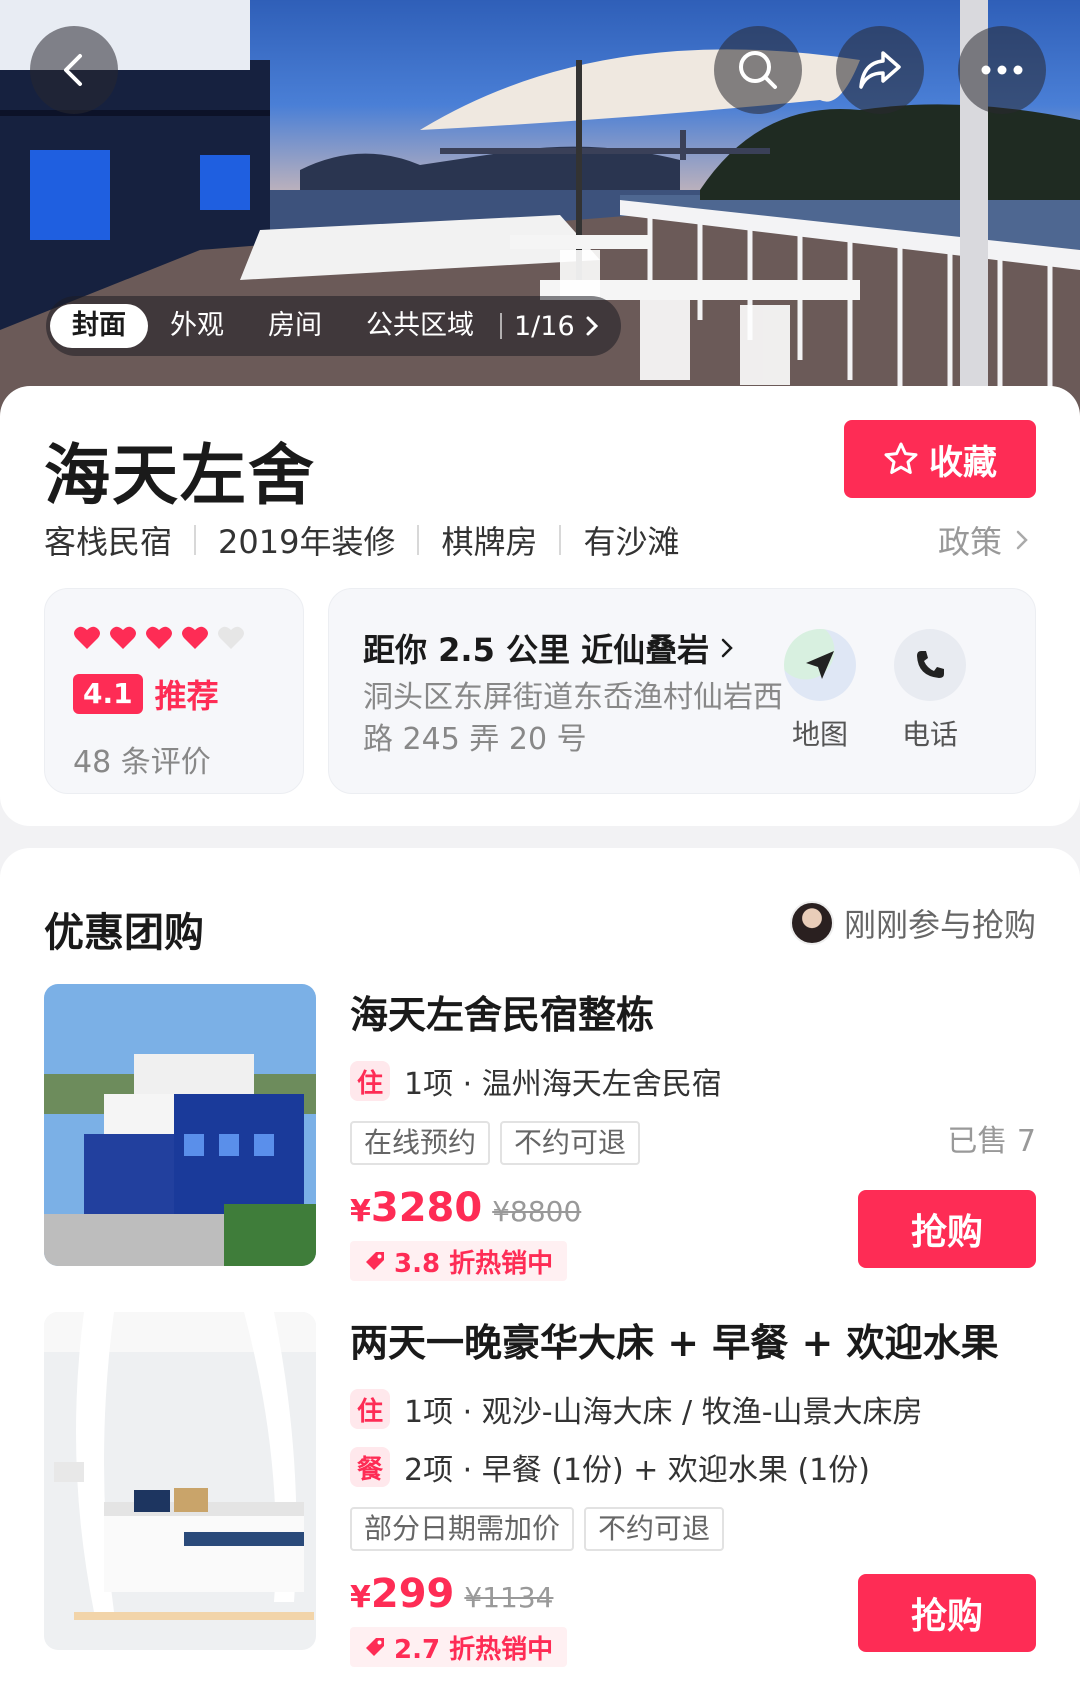 The image size is (1080, 1686). Describe the element at coordinates (963, 462) in the screenshot. I see `favorite-label: 收藏` at that location.